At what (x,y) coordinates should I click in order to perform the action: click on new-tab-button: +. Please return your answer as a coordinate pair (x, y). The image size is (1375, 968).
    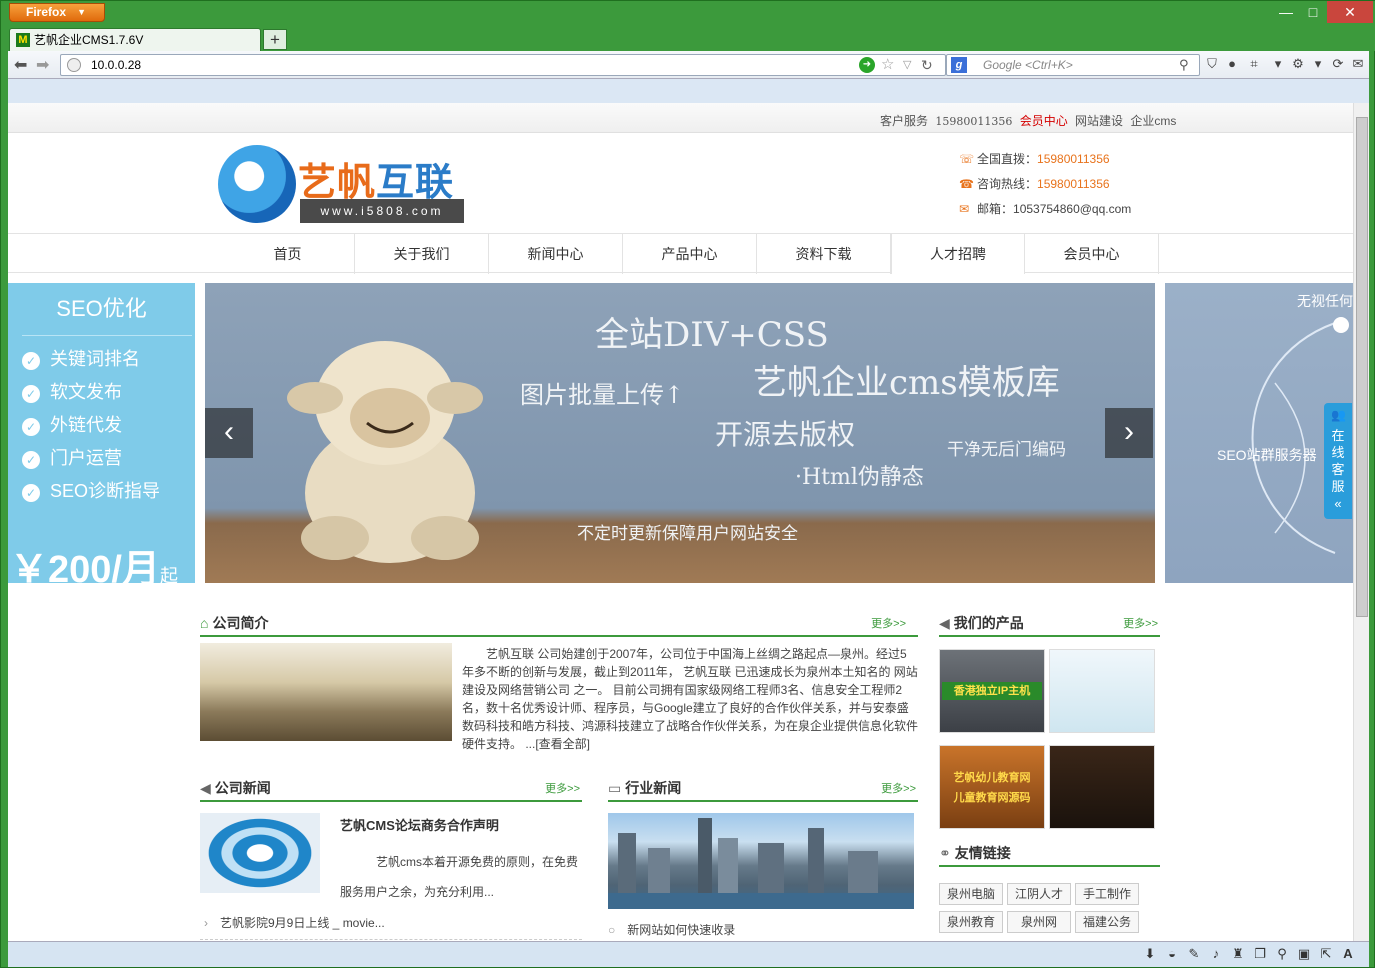
    Looking at the image, I should click on (275, 39).